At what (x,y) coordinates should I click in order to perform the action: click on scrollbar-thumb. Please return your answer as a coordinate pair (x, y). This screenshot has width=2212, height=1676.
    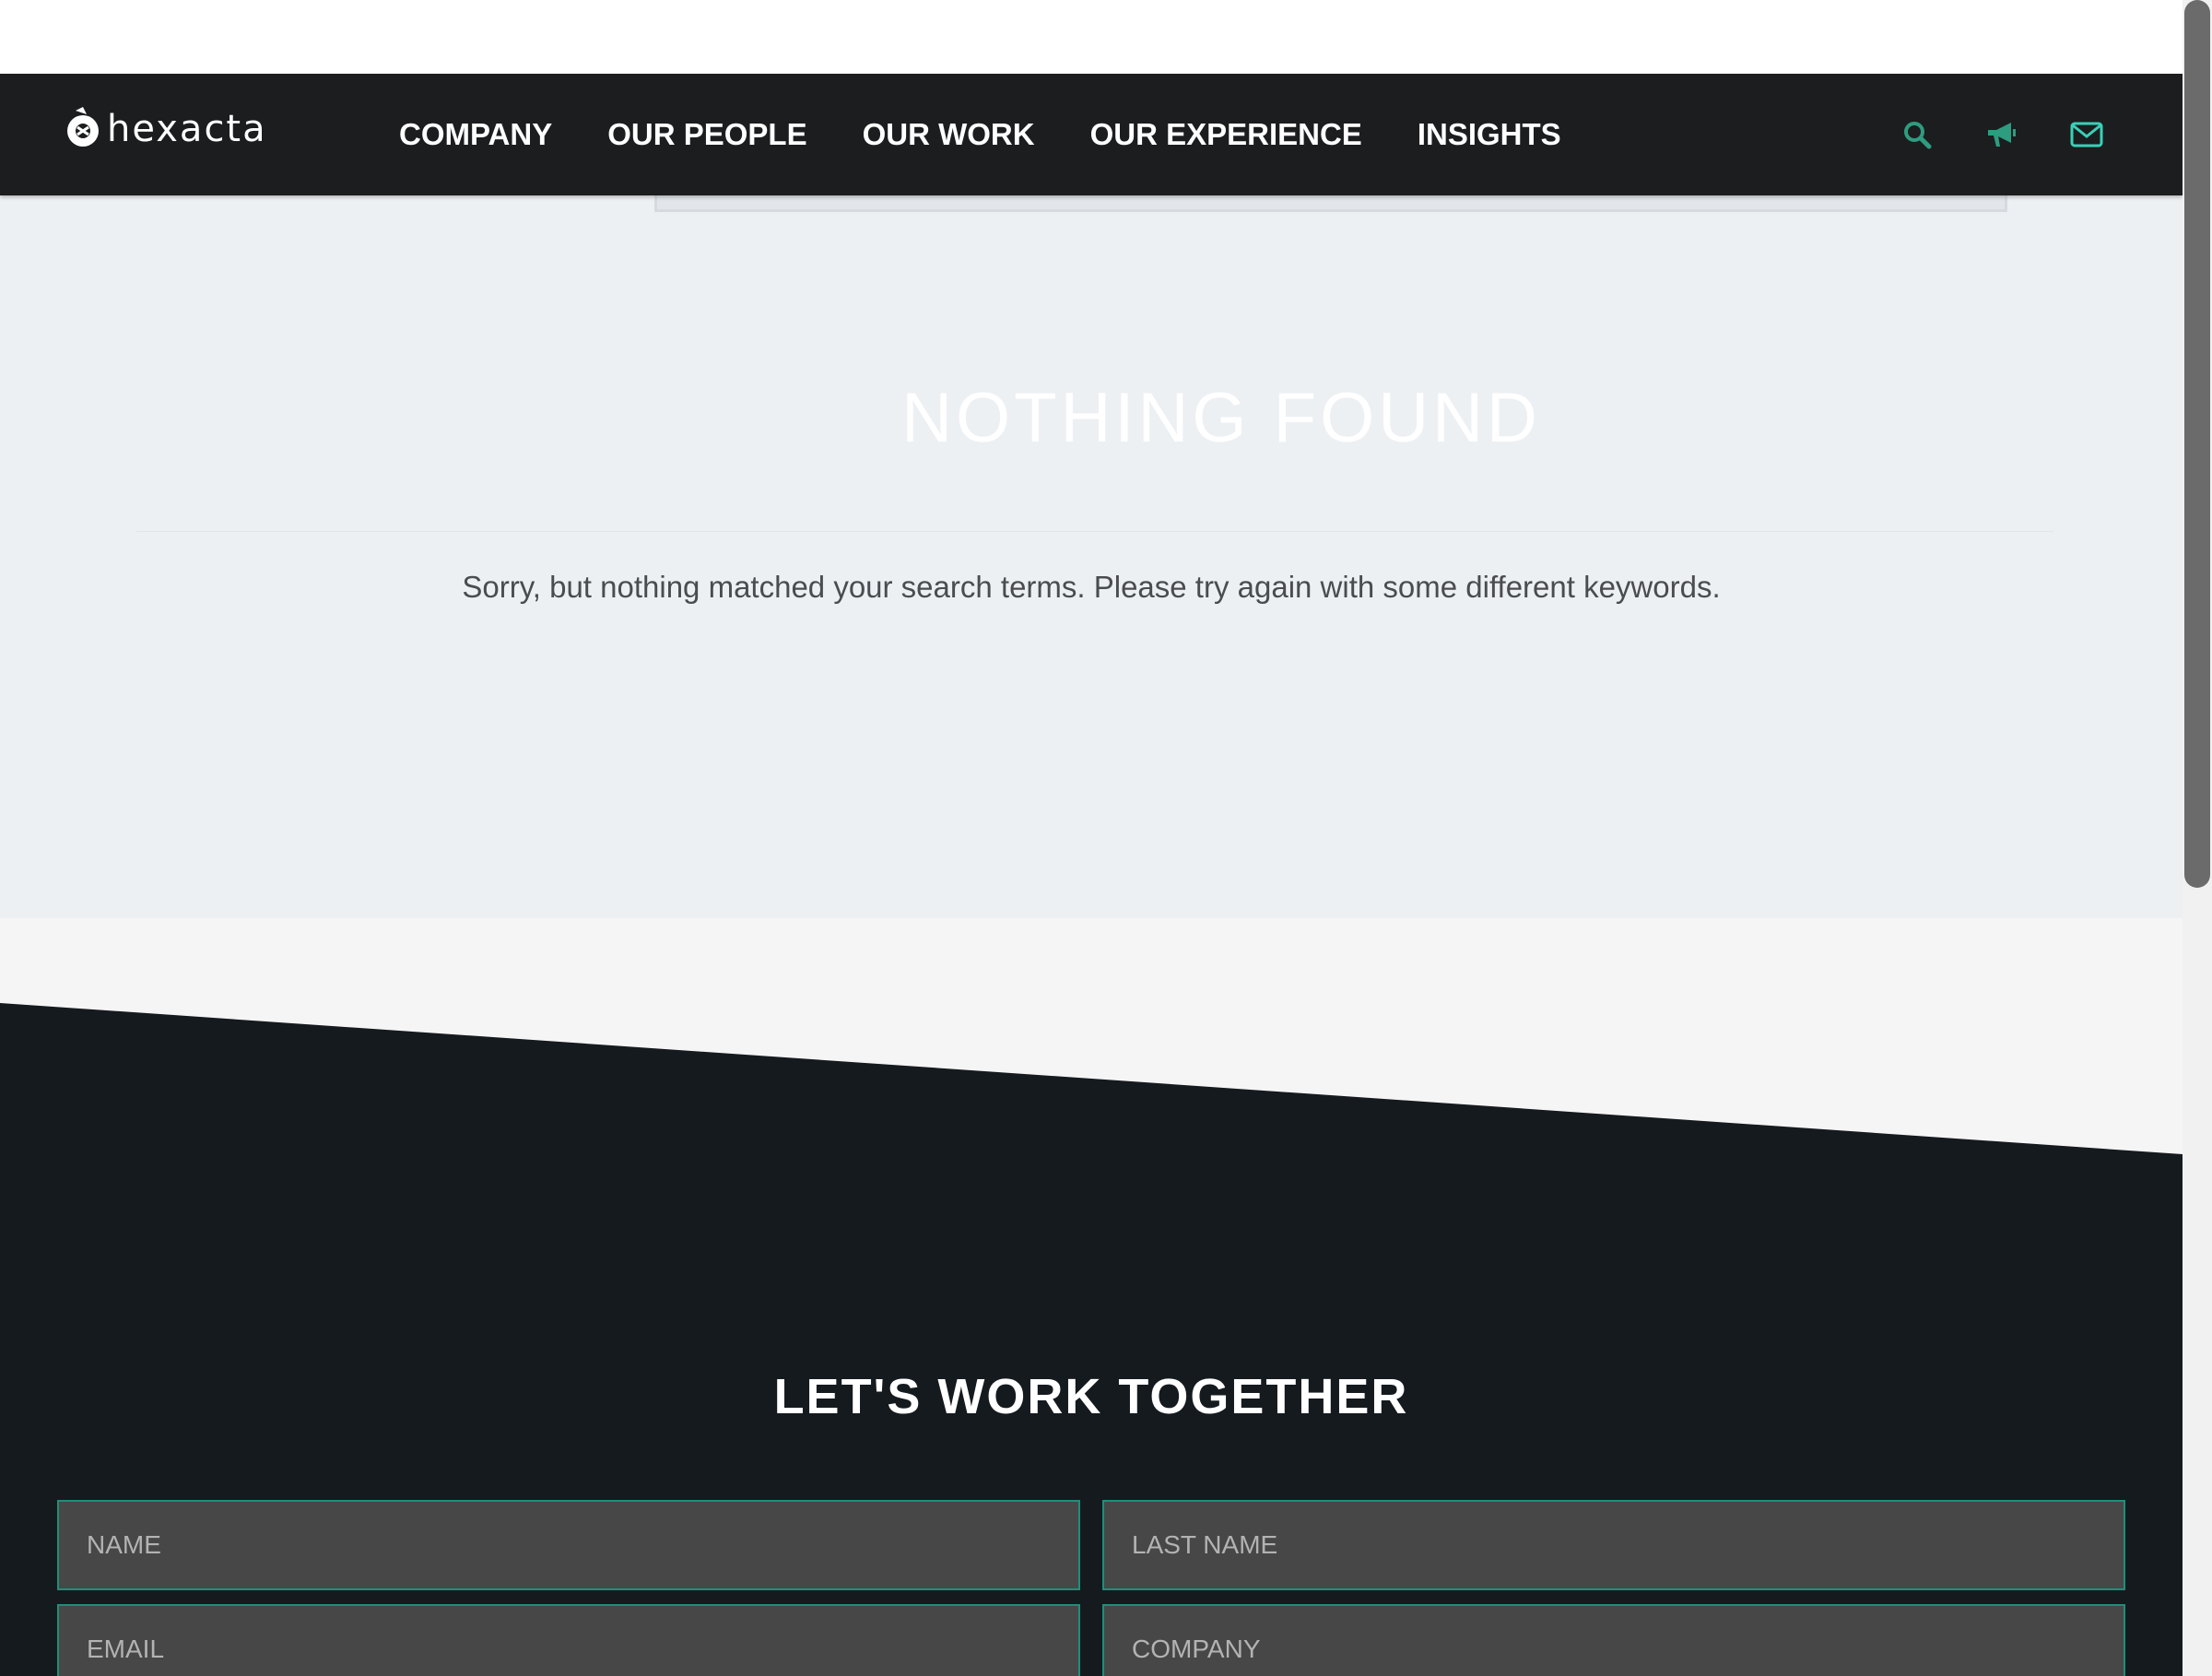
    Looking at the image, I should click on (2197, 444).